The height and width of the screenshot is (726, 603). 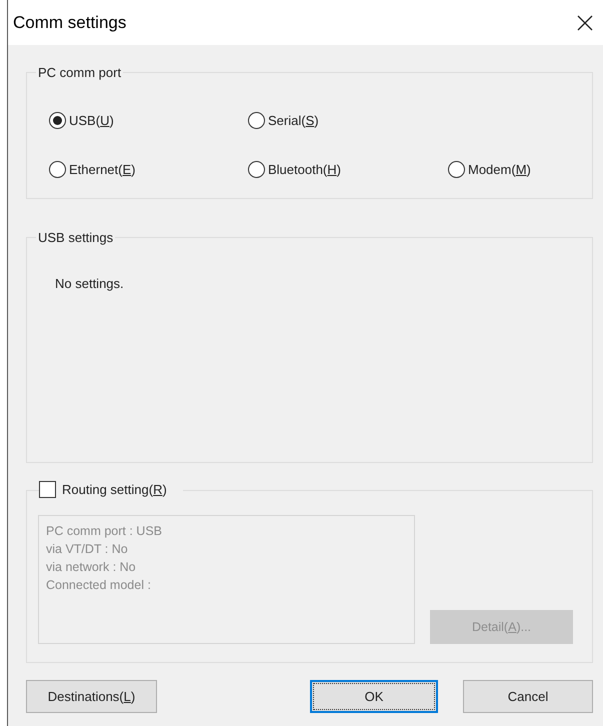 I want to click on ok-button: OK, so click(x=374, y=696).